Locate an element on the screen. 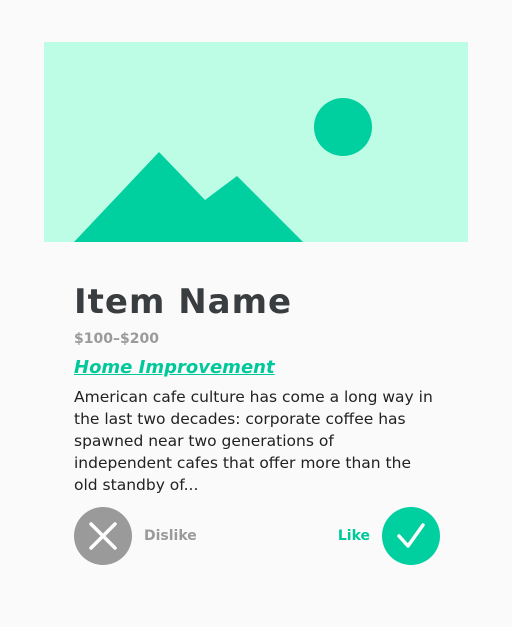  item-price-range: $100–$200 is located at coordinates (116, 339).